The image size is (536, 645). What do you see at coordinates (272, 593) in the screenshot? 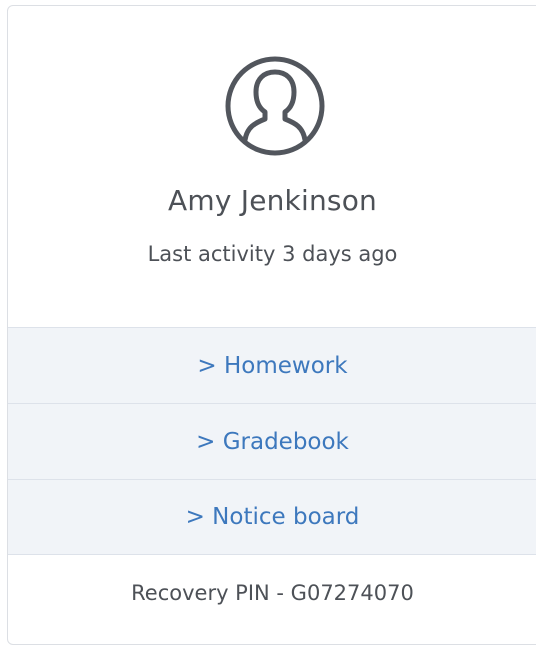
I see `recovery-pin: Recovery PIN - G07274070` at bounding box center [272, 593].